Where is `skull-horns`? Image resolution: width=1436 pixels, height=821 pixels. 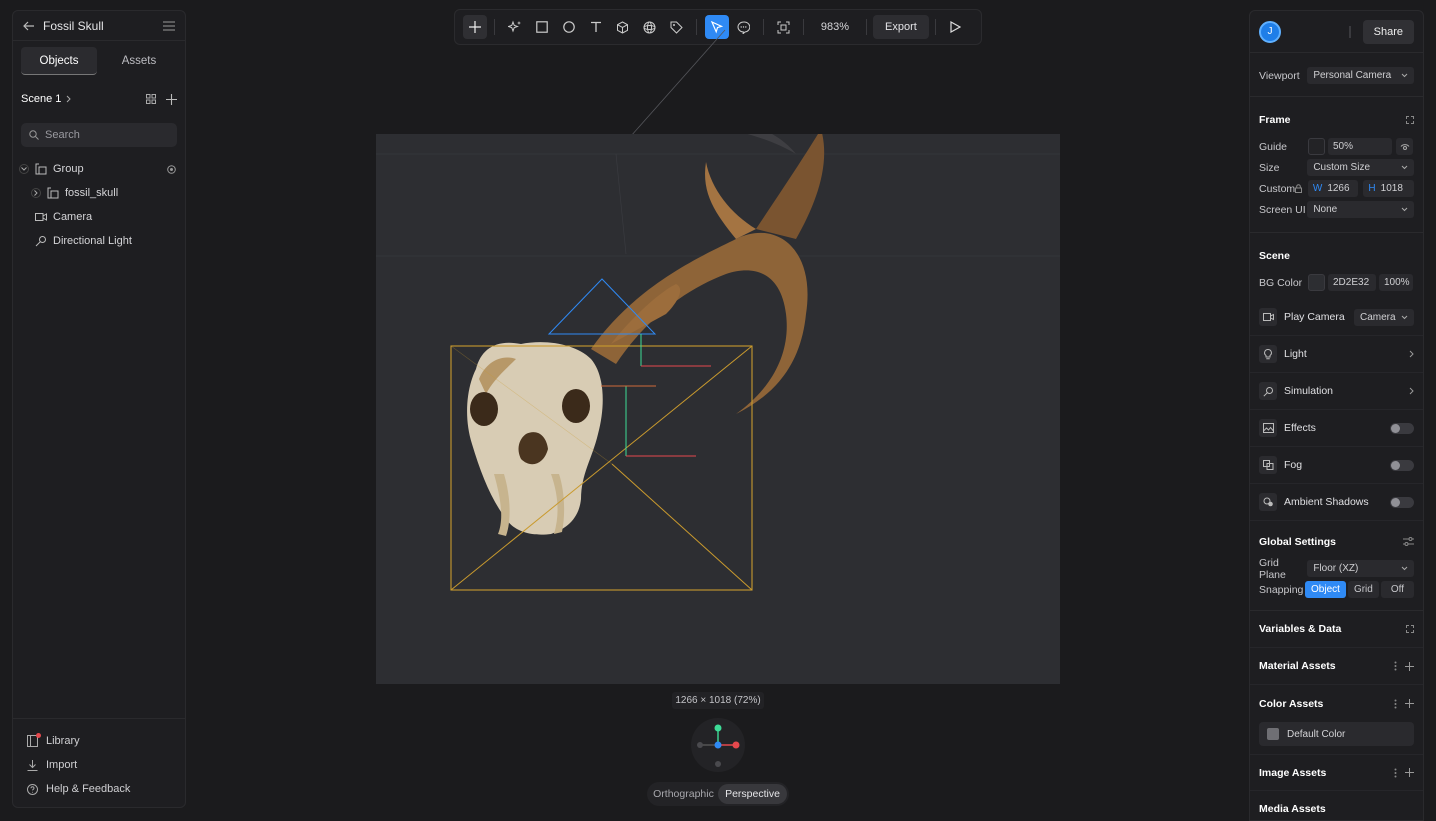
skull-horns is located at coordinates (708, 267).